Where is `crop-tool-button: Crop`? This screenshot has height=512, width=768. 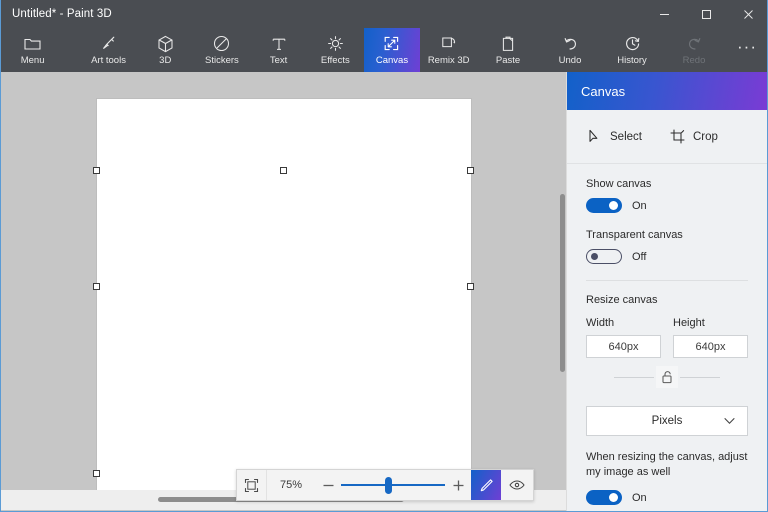
crop-tool-button: Crop is located at coordinates (694, 136).